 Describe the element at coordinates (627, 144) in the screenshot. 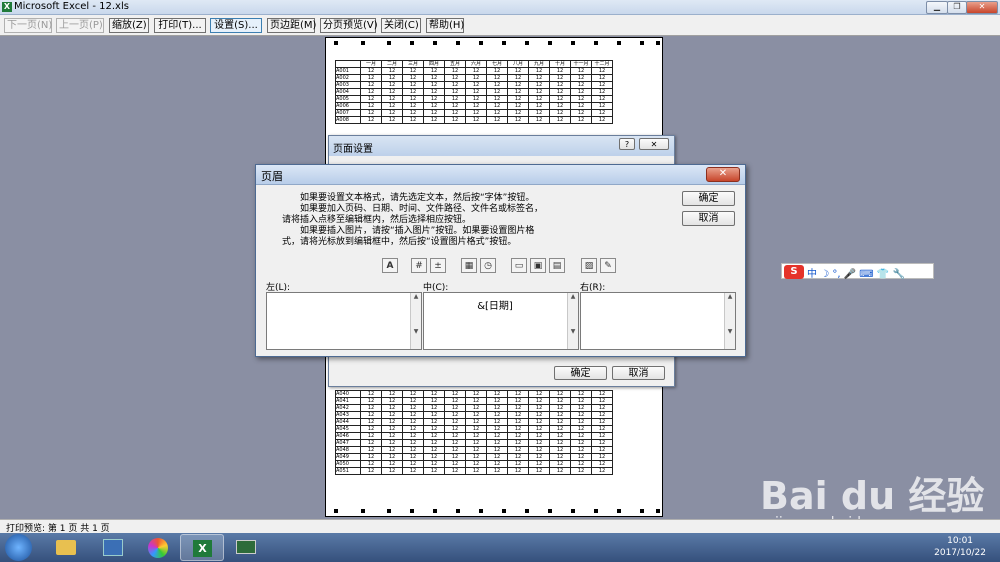

I see `help-icon: ?` at that location.